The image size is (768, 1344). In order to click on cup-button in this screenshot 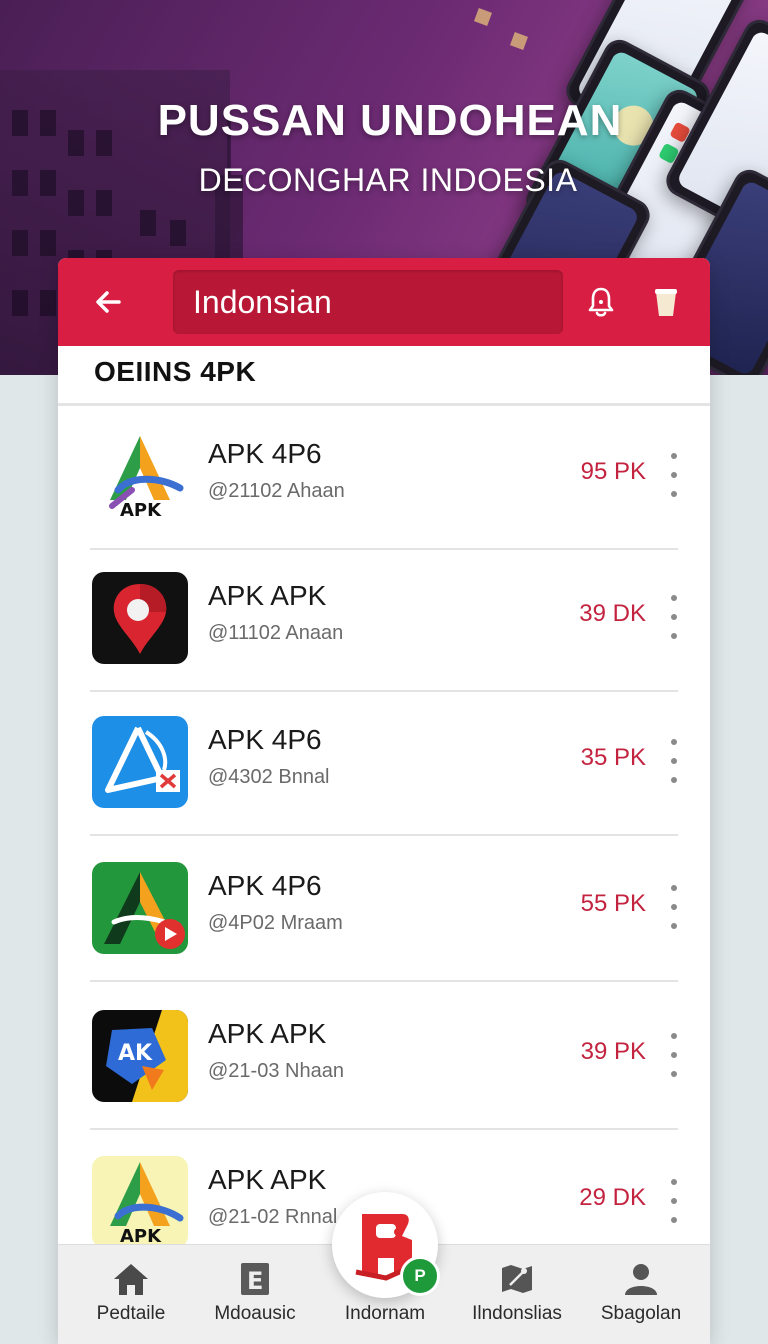, I will do `click(666, 302)`.